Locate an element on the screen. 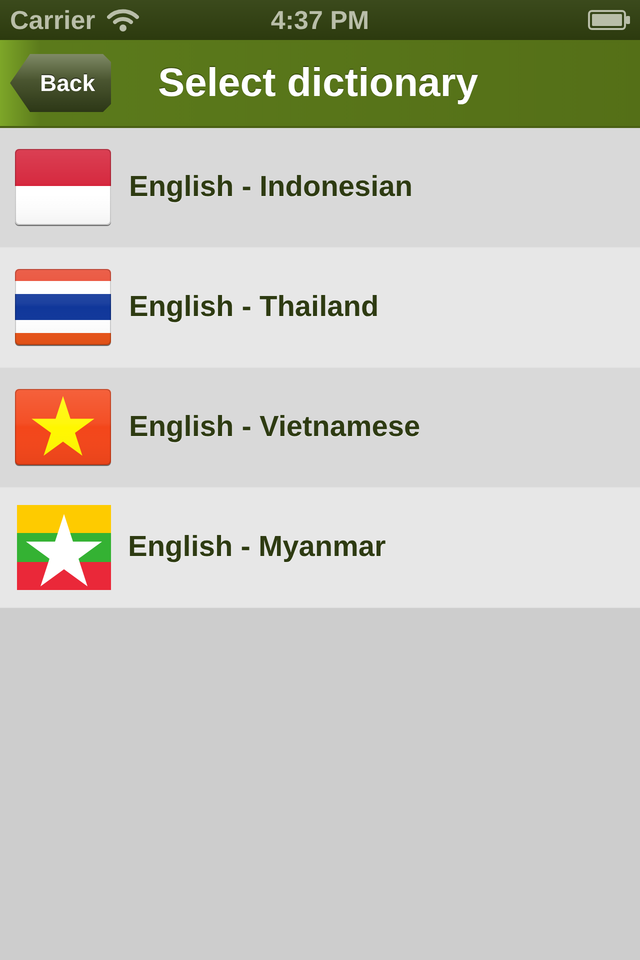 The image size is (640, 960). battery-icon is located at coordinates (609, 20).